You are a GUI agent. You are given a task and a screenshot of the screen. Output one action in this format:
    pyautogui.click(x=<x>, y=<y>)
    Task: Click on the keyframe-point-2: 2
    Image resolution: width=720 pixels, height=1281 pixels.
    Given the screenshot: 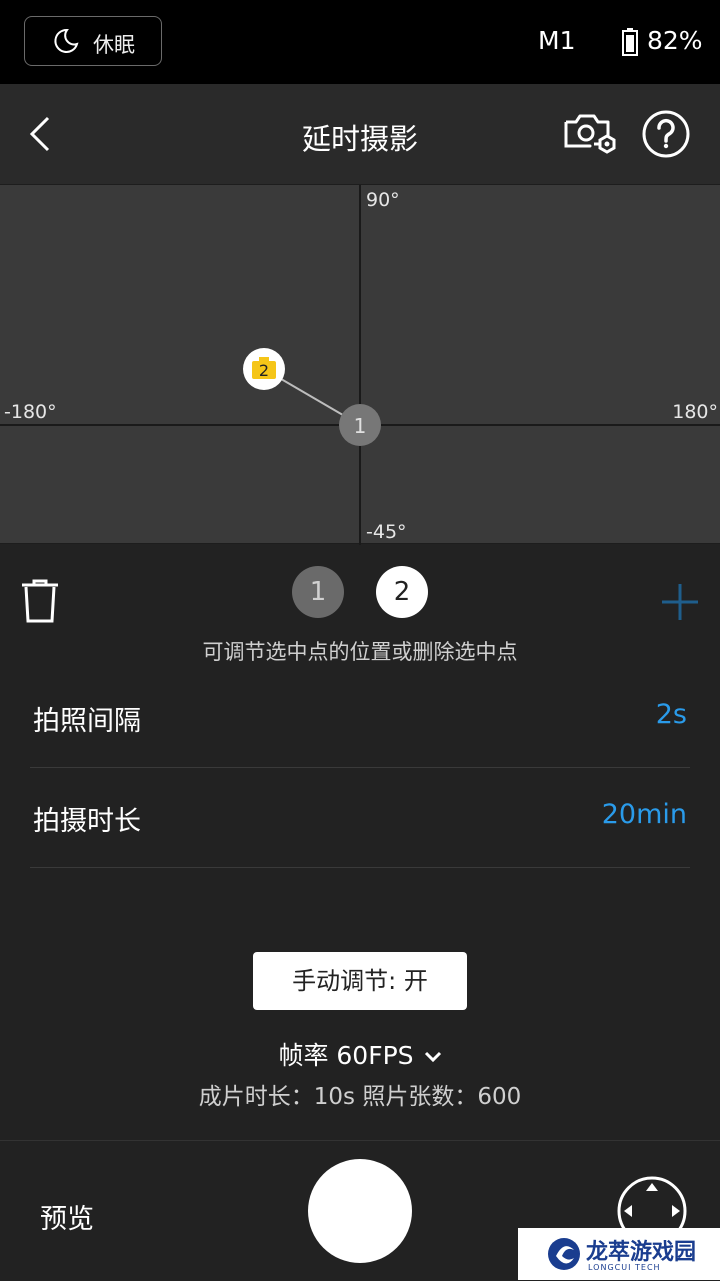 What is the action you would take?
    pyautogui.click(x=264, y=369)
    